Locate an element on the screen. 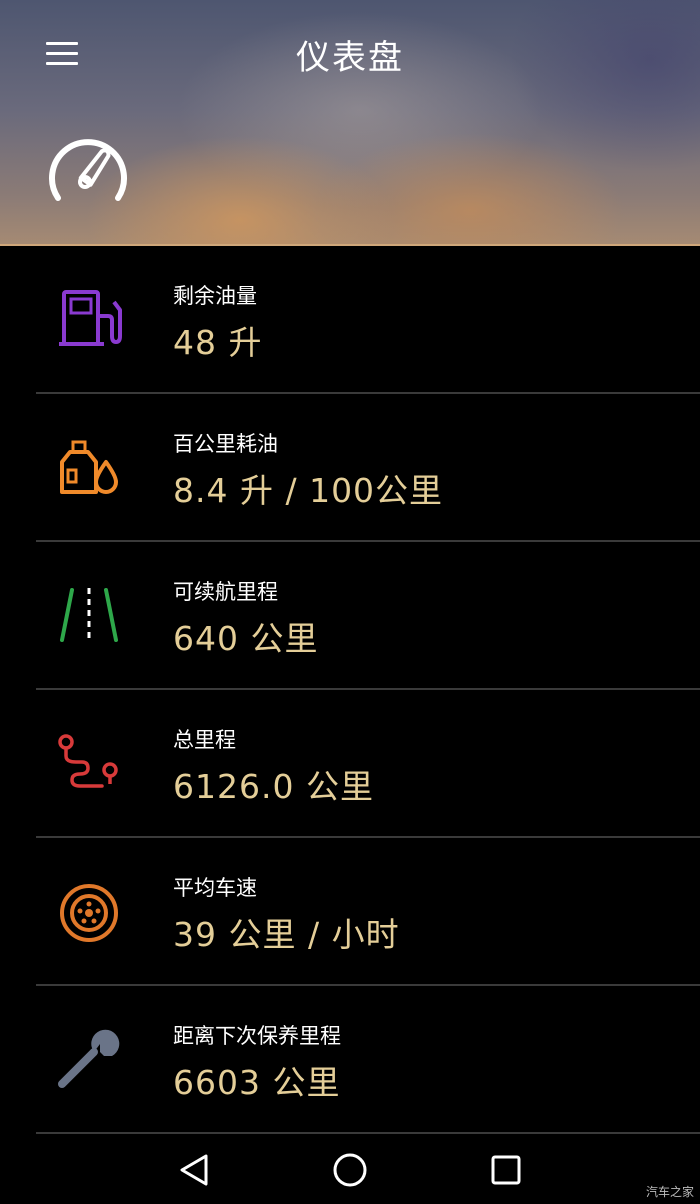 The width and height of the screenshot is (700, 1204). item-value: 39 公里 / 小时 is located at coordinates (286, 934).